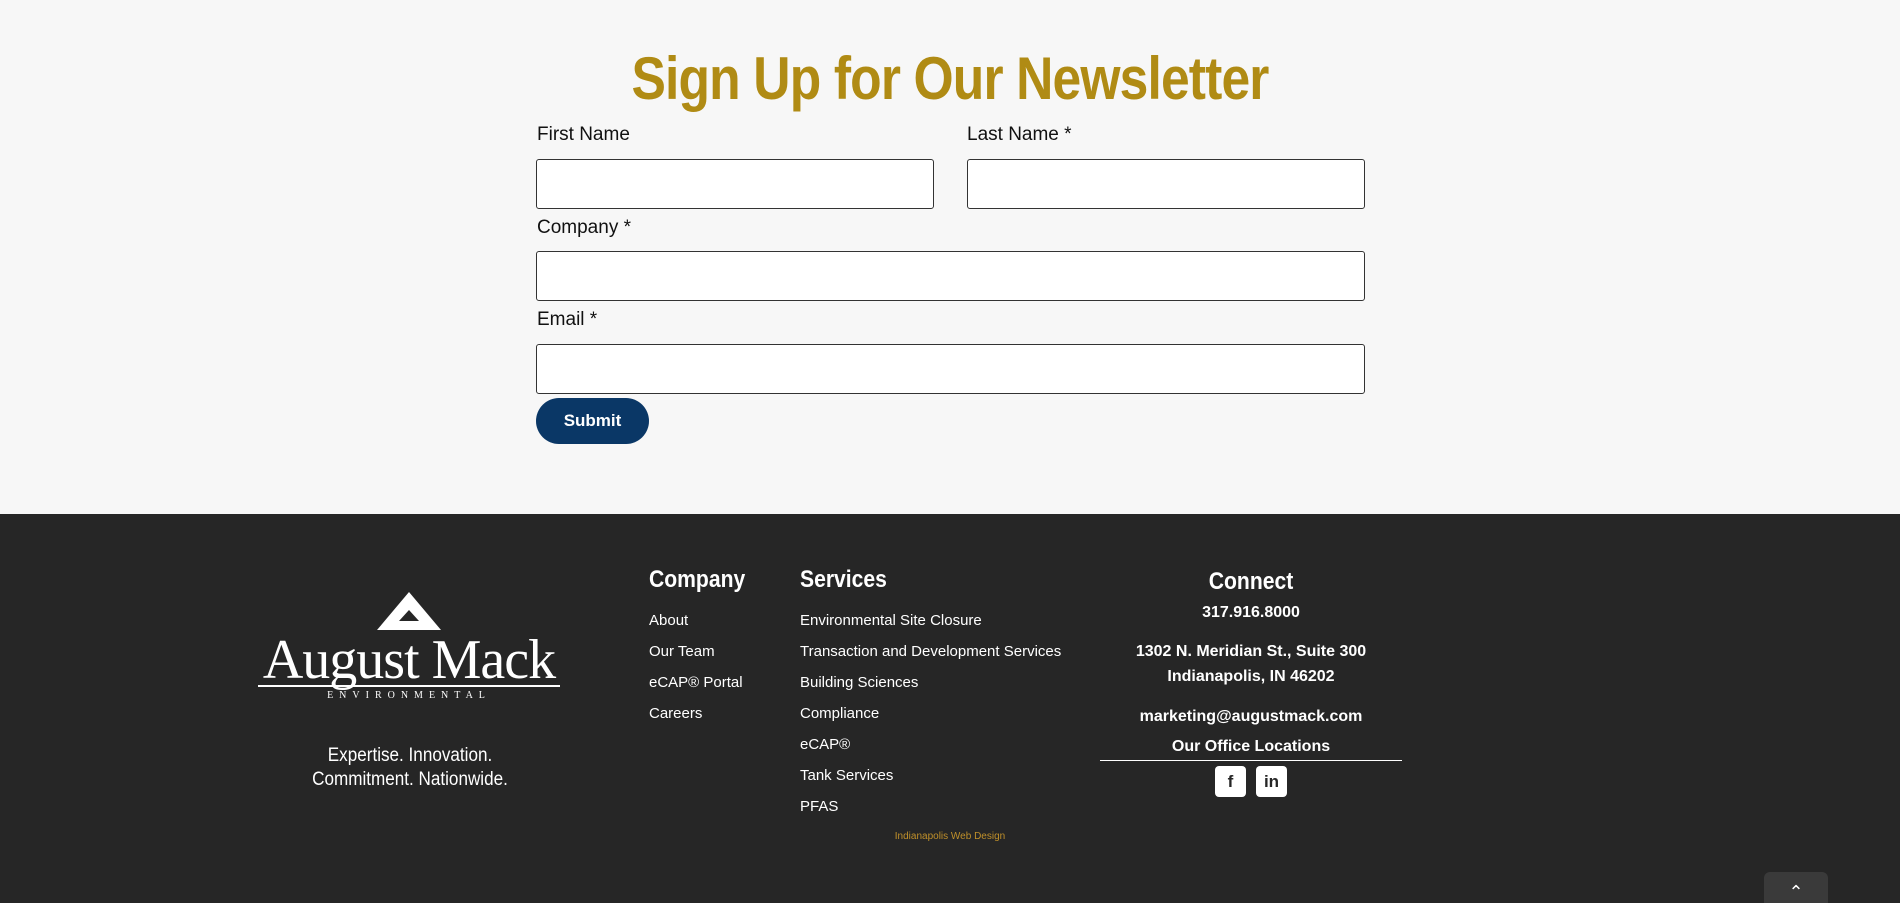 The width and height of the screenshot is (1900, 903). What do you see at coordinates (1230, 781) in the screenshot?
I see `facebook-icon: f` at bounding box center [1230, 781].